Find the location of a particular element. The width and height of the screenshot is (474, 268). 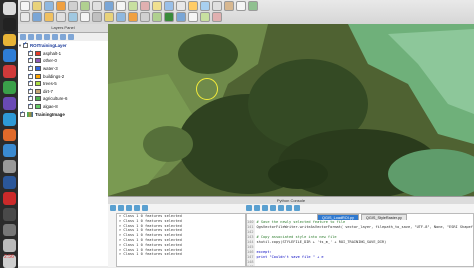

node-tool-icon is located at coordinates (145, 17).